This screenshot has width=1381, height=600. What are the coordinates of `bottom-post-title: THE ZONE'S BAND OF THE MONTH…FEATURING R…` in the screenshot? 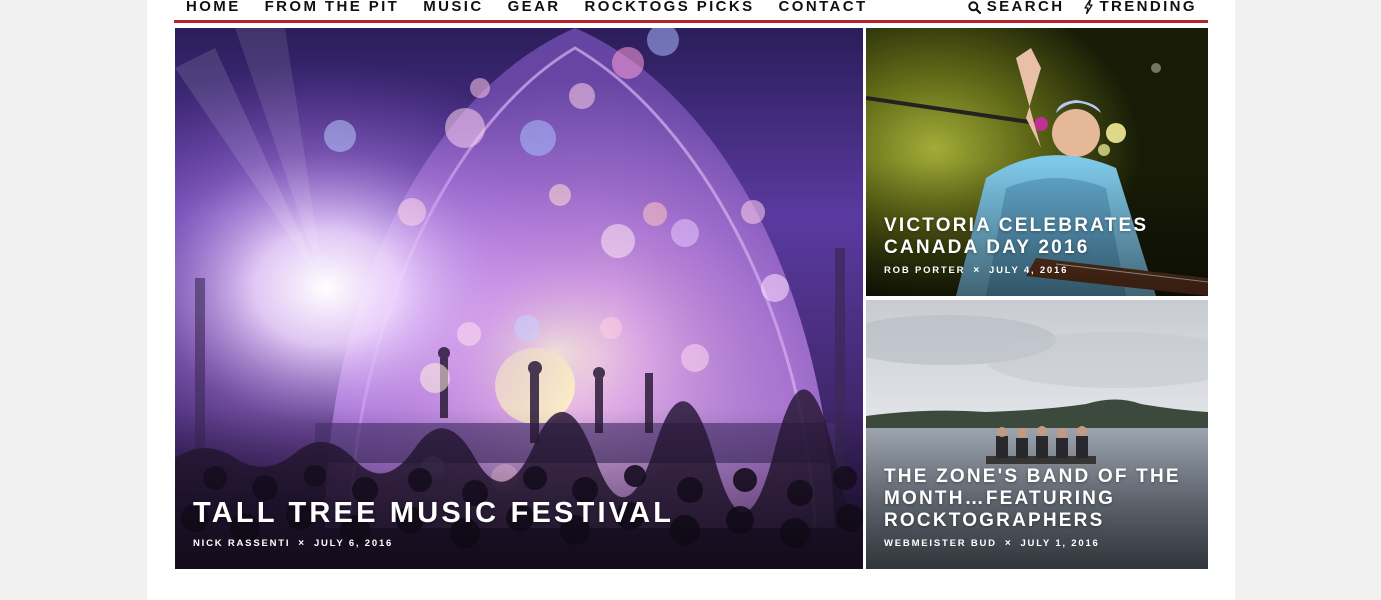 It's located at (1037, 499).